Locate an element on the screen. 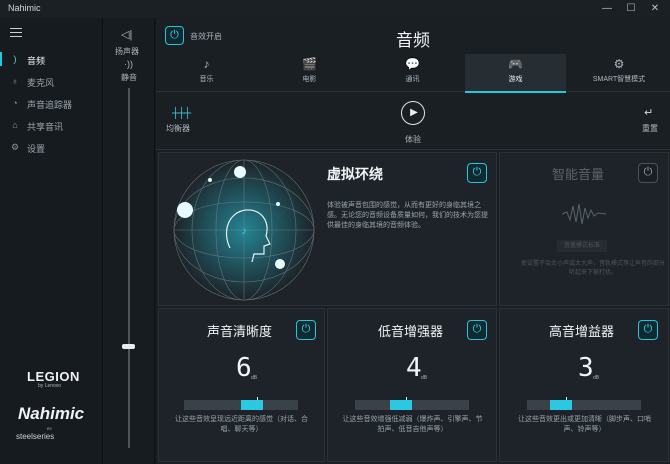  sidebar-item-label: 设置 is located at coordinates (36, 149).